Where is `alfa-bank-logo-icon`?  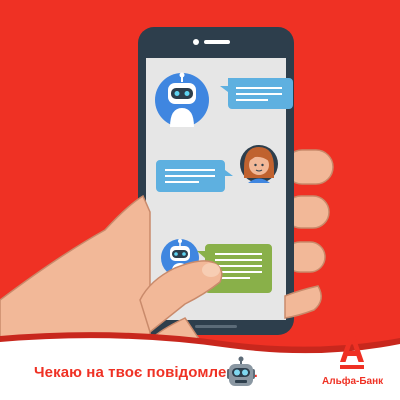 alfa-bank-logo-icon is located at coordinates (352, 352).